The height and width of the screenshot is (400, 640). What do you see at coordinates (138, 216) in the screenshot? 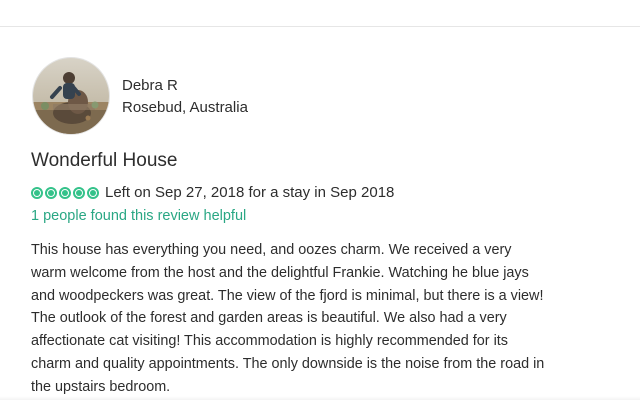
I see `helpful-count-link: 1 people found this review helpful` at bounding box center [138, 216].